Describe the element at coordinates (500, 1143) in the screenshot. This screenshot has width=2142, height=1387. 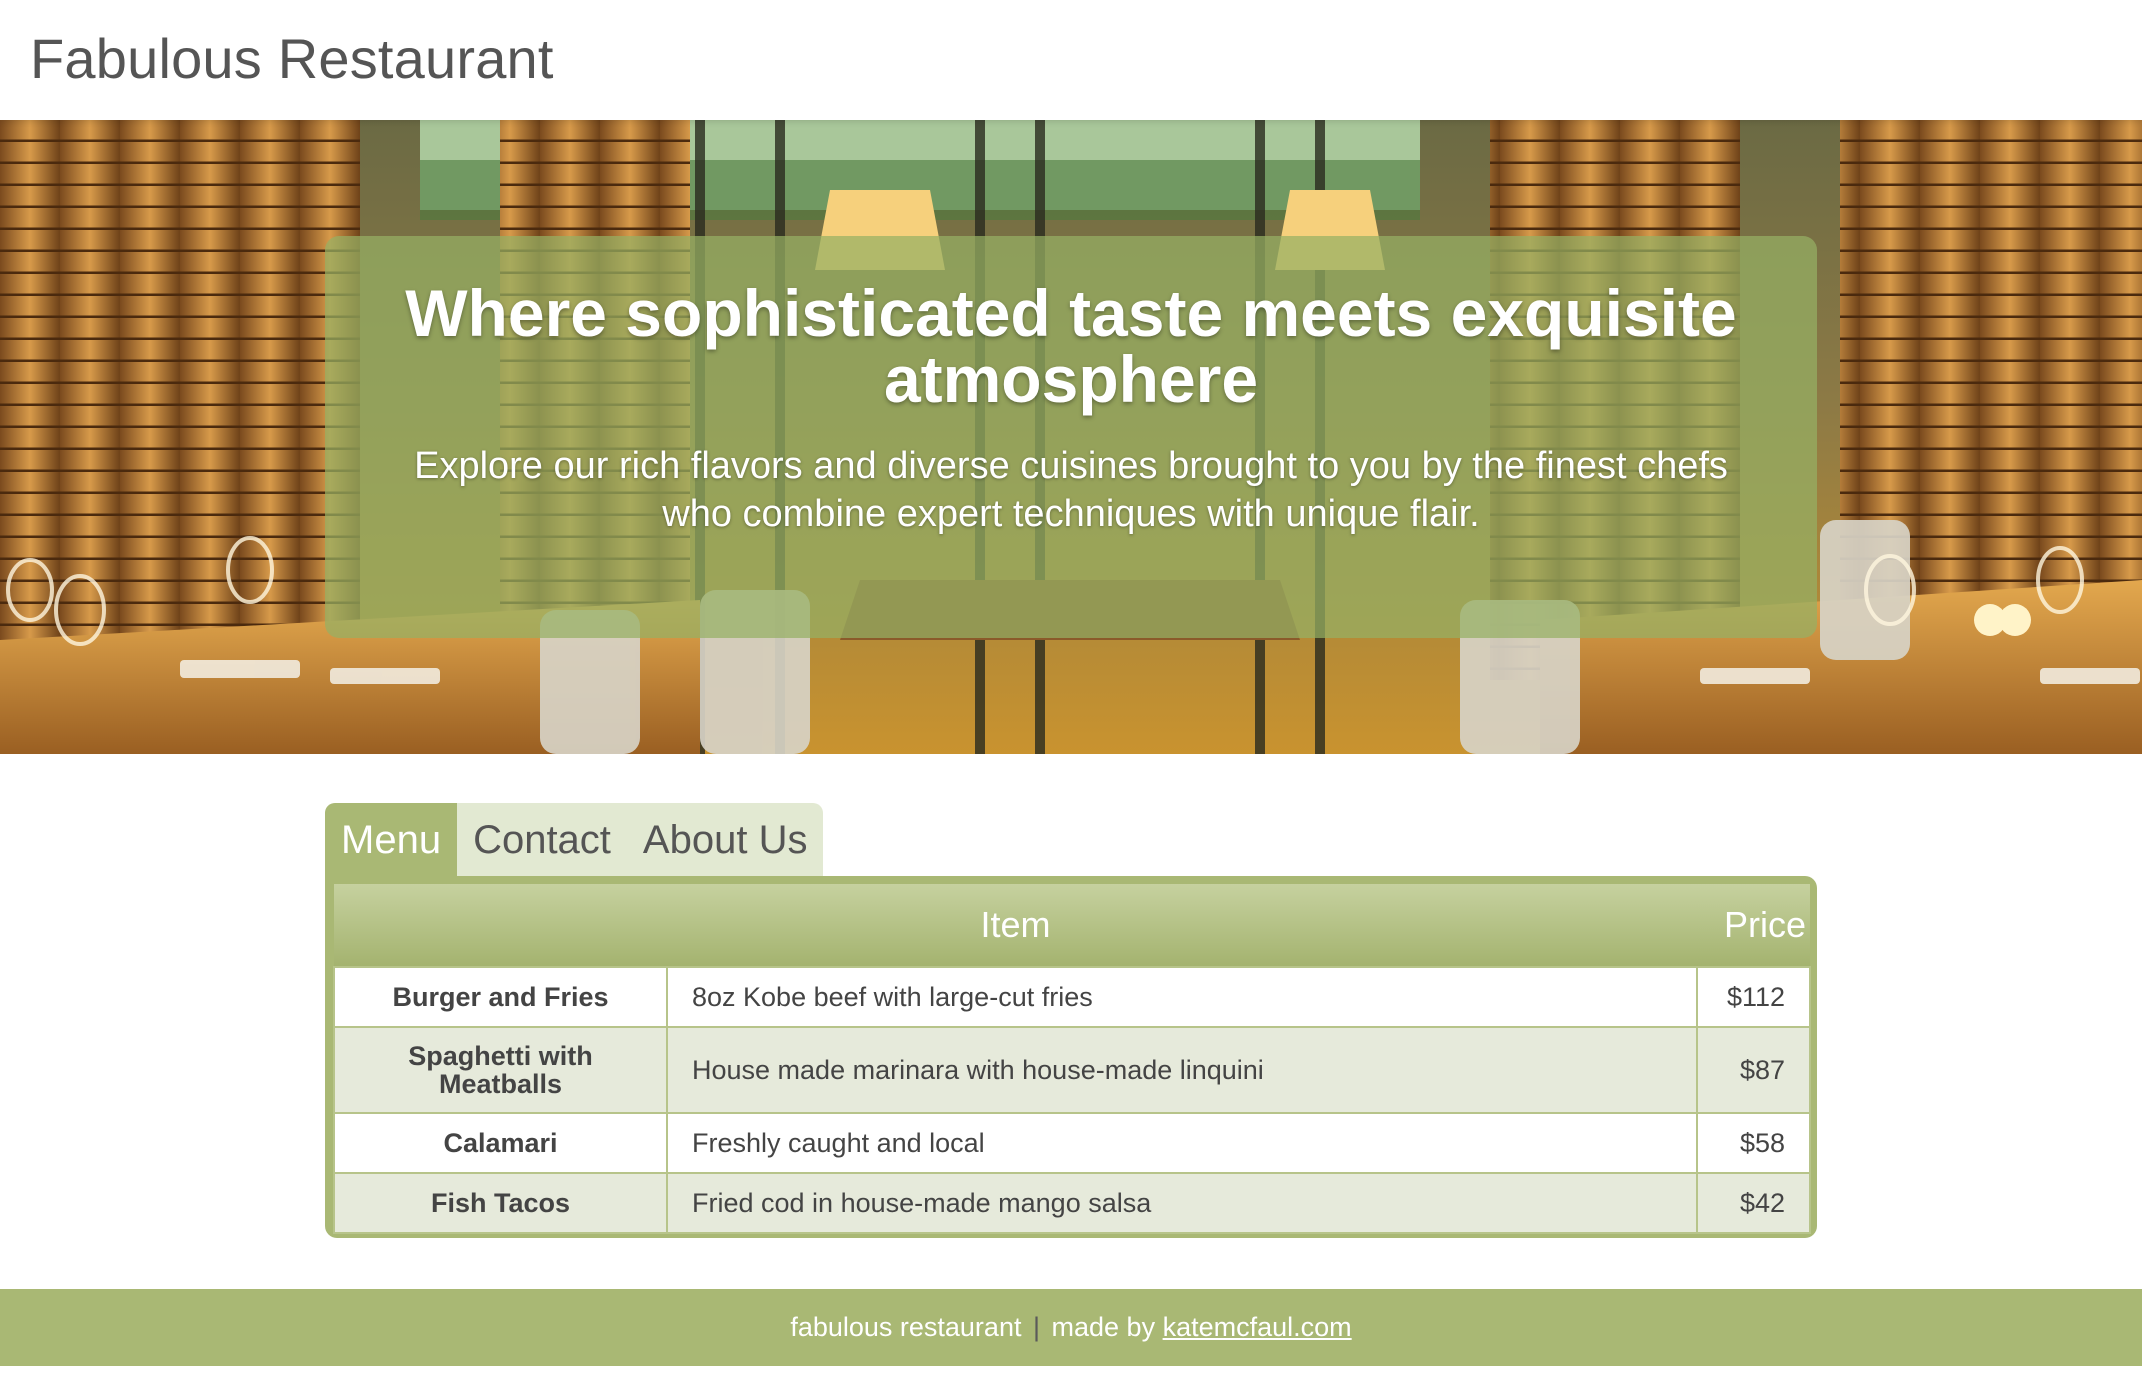
I see `menu-item-name: Calamari` at that location.